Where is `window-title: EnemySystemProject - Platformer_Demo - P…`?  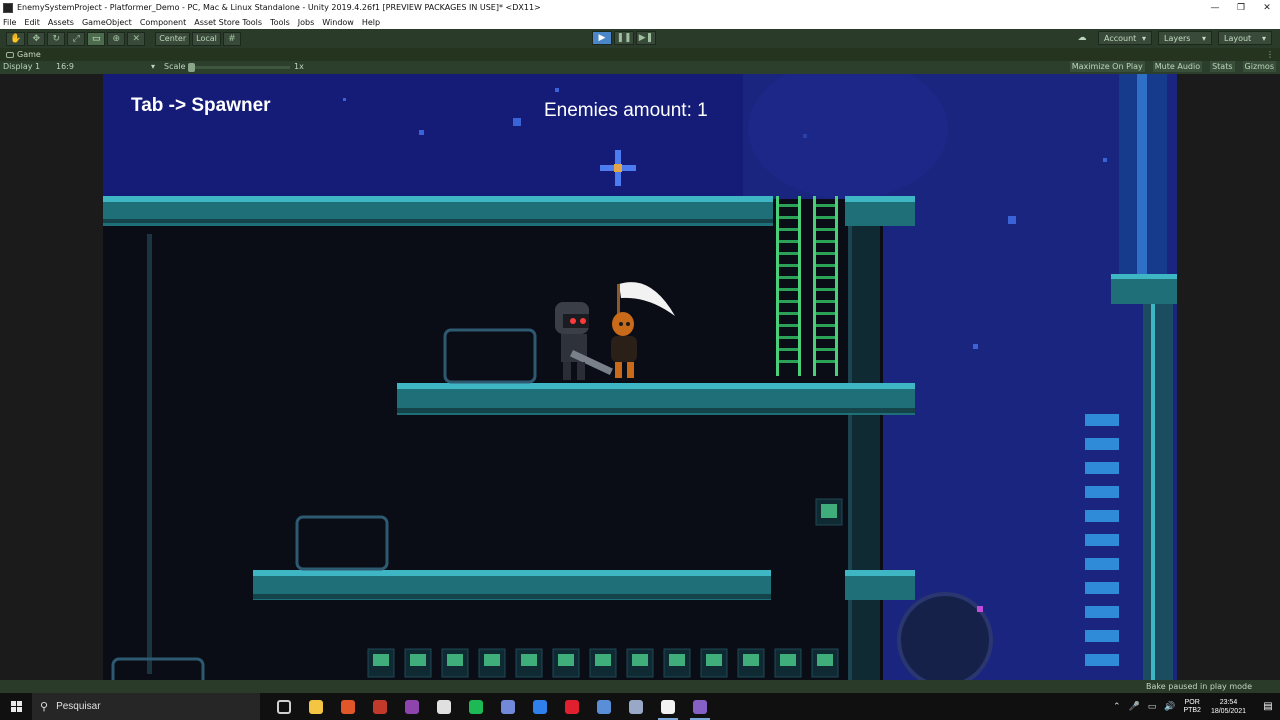
window-title: EnemySystemProject - Platformer_Demo - P… is located at coordinates (279, 7).